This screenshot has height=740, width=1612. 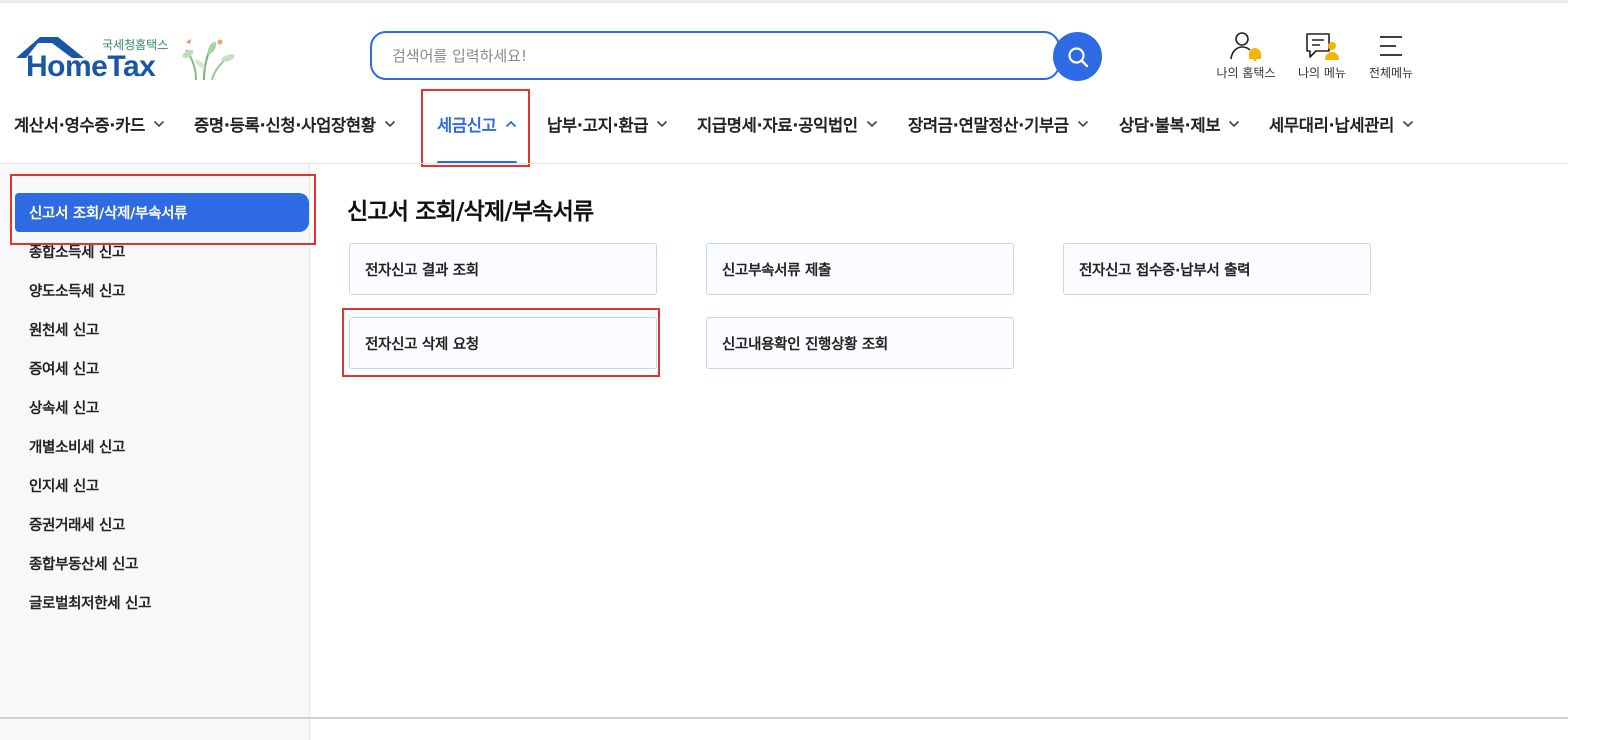 I want to click on brand-logo-text: HomeTax, so click(x=91, y=66).